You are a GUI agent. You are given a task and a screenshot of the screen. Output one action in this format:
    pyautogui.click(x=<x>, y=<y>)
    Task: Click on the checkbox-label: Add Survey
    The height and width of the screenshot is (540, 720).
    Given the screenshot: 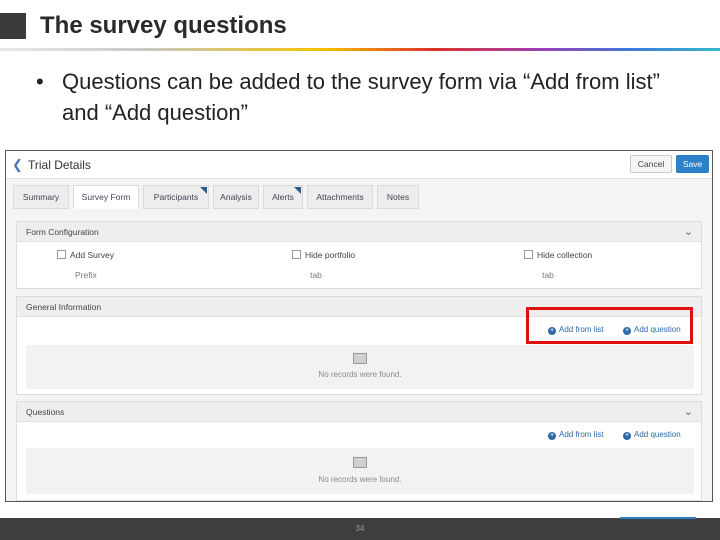 What is the action you would take?
    pyautogui.click(x=92, y=255)
    